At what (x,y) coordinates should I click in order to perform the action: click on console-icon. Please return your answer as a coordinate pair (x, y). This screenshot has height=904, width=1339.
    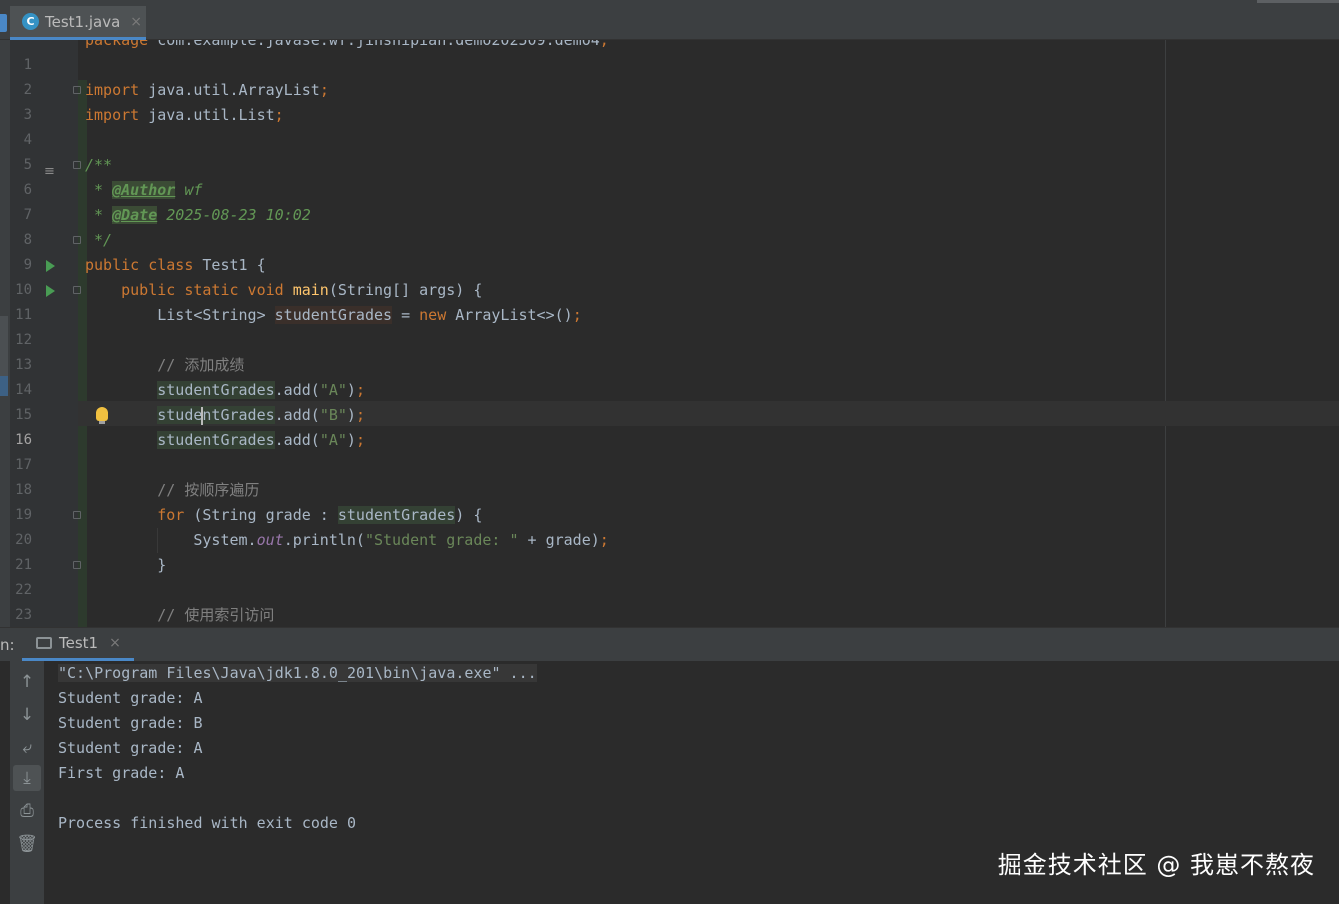
    Looking at the image, I should click on (44, 643).